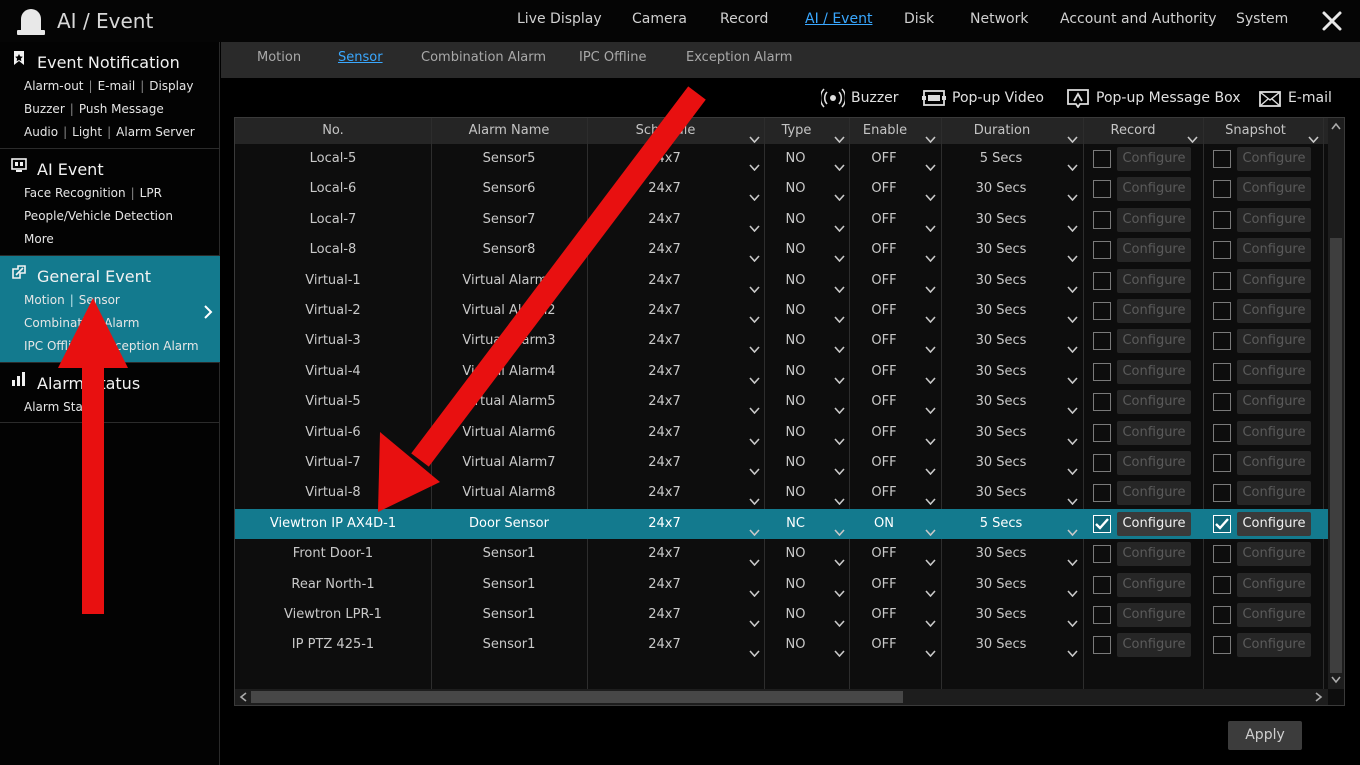 The image size is (1360, 765). What do you see at coordinates (98, 216) in the screenshot?
I see `sidebar-link-people-vehicle-detection: People/Vehicle Detection` at bounding box center [98, 216].